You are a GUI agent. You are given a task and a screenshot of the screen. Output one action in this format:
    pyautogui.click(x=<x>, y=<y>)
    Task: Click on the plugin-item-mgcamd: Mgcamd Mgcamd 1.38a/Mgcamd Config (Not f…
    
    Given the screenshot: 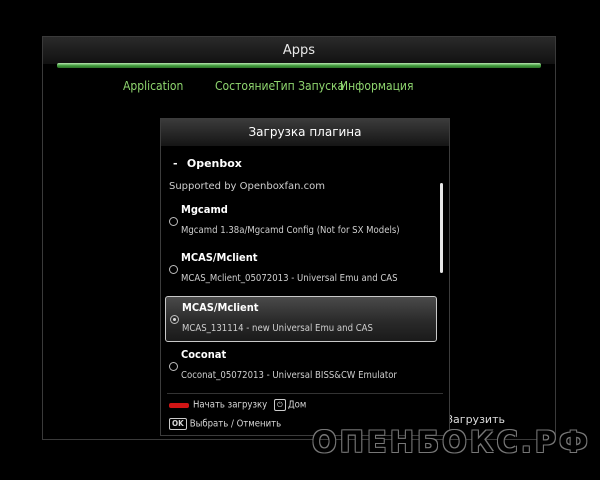 What is the action you would take?
    pyautogui.click(x=301, y=222)
    